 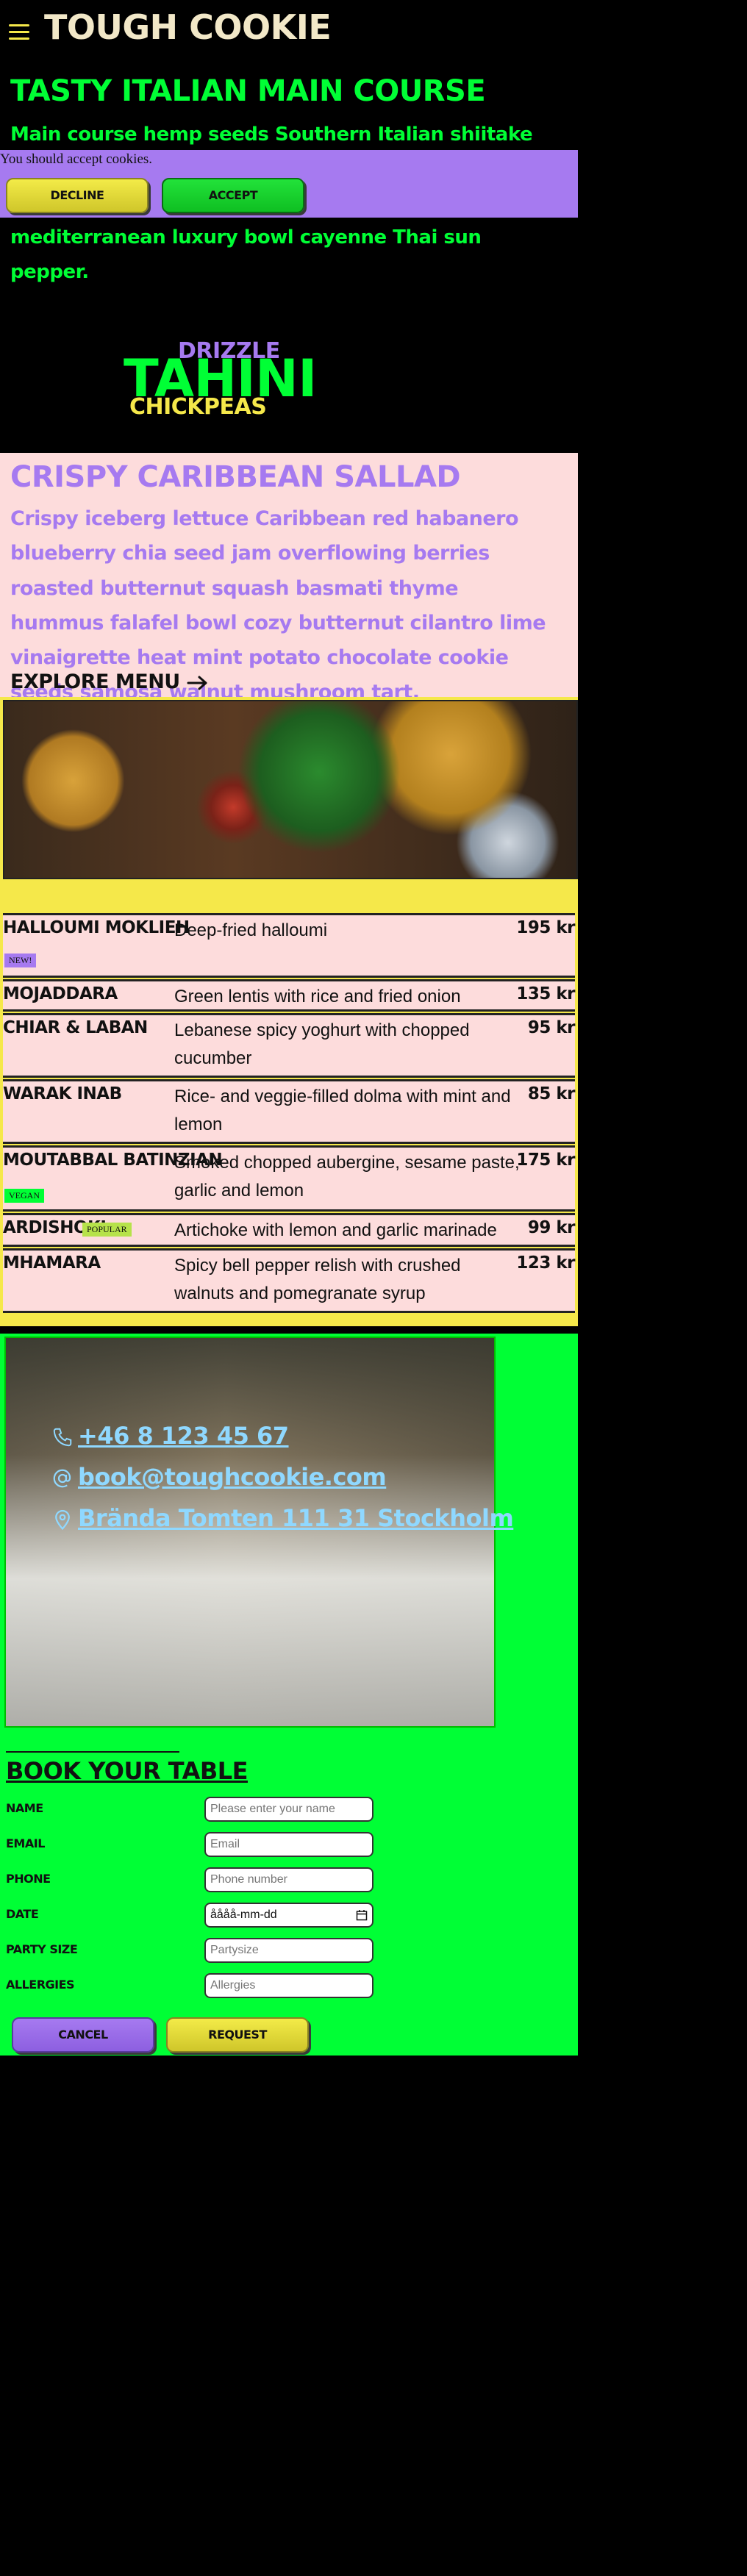 What do you see at coordinates (24, 1196) in the screenshot?
I see `tag-badge: VEGAN` at bounding box center [24, 1196].